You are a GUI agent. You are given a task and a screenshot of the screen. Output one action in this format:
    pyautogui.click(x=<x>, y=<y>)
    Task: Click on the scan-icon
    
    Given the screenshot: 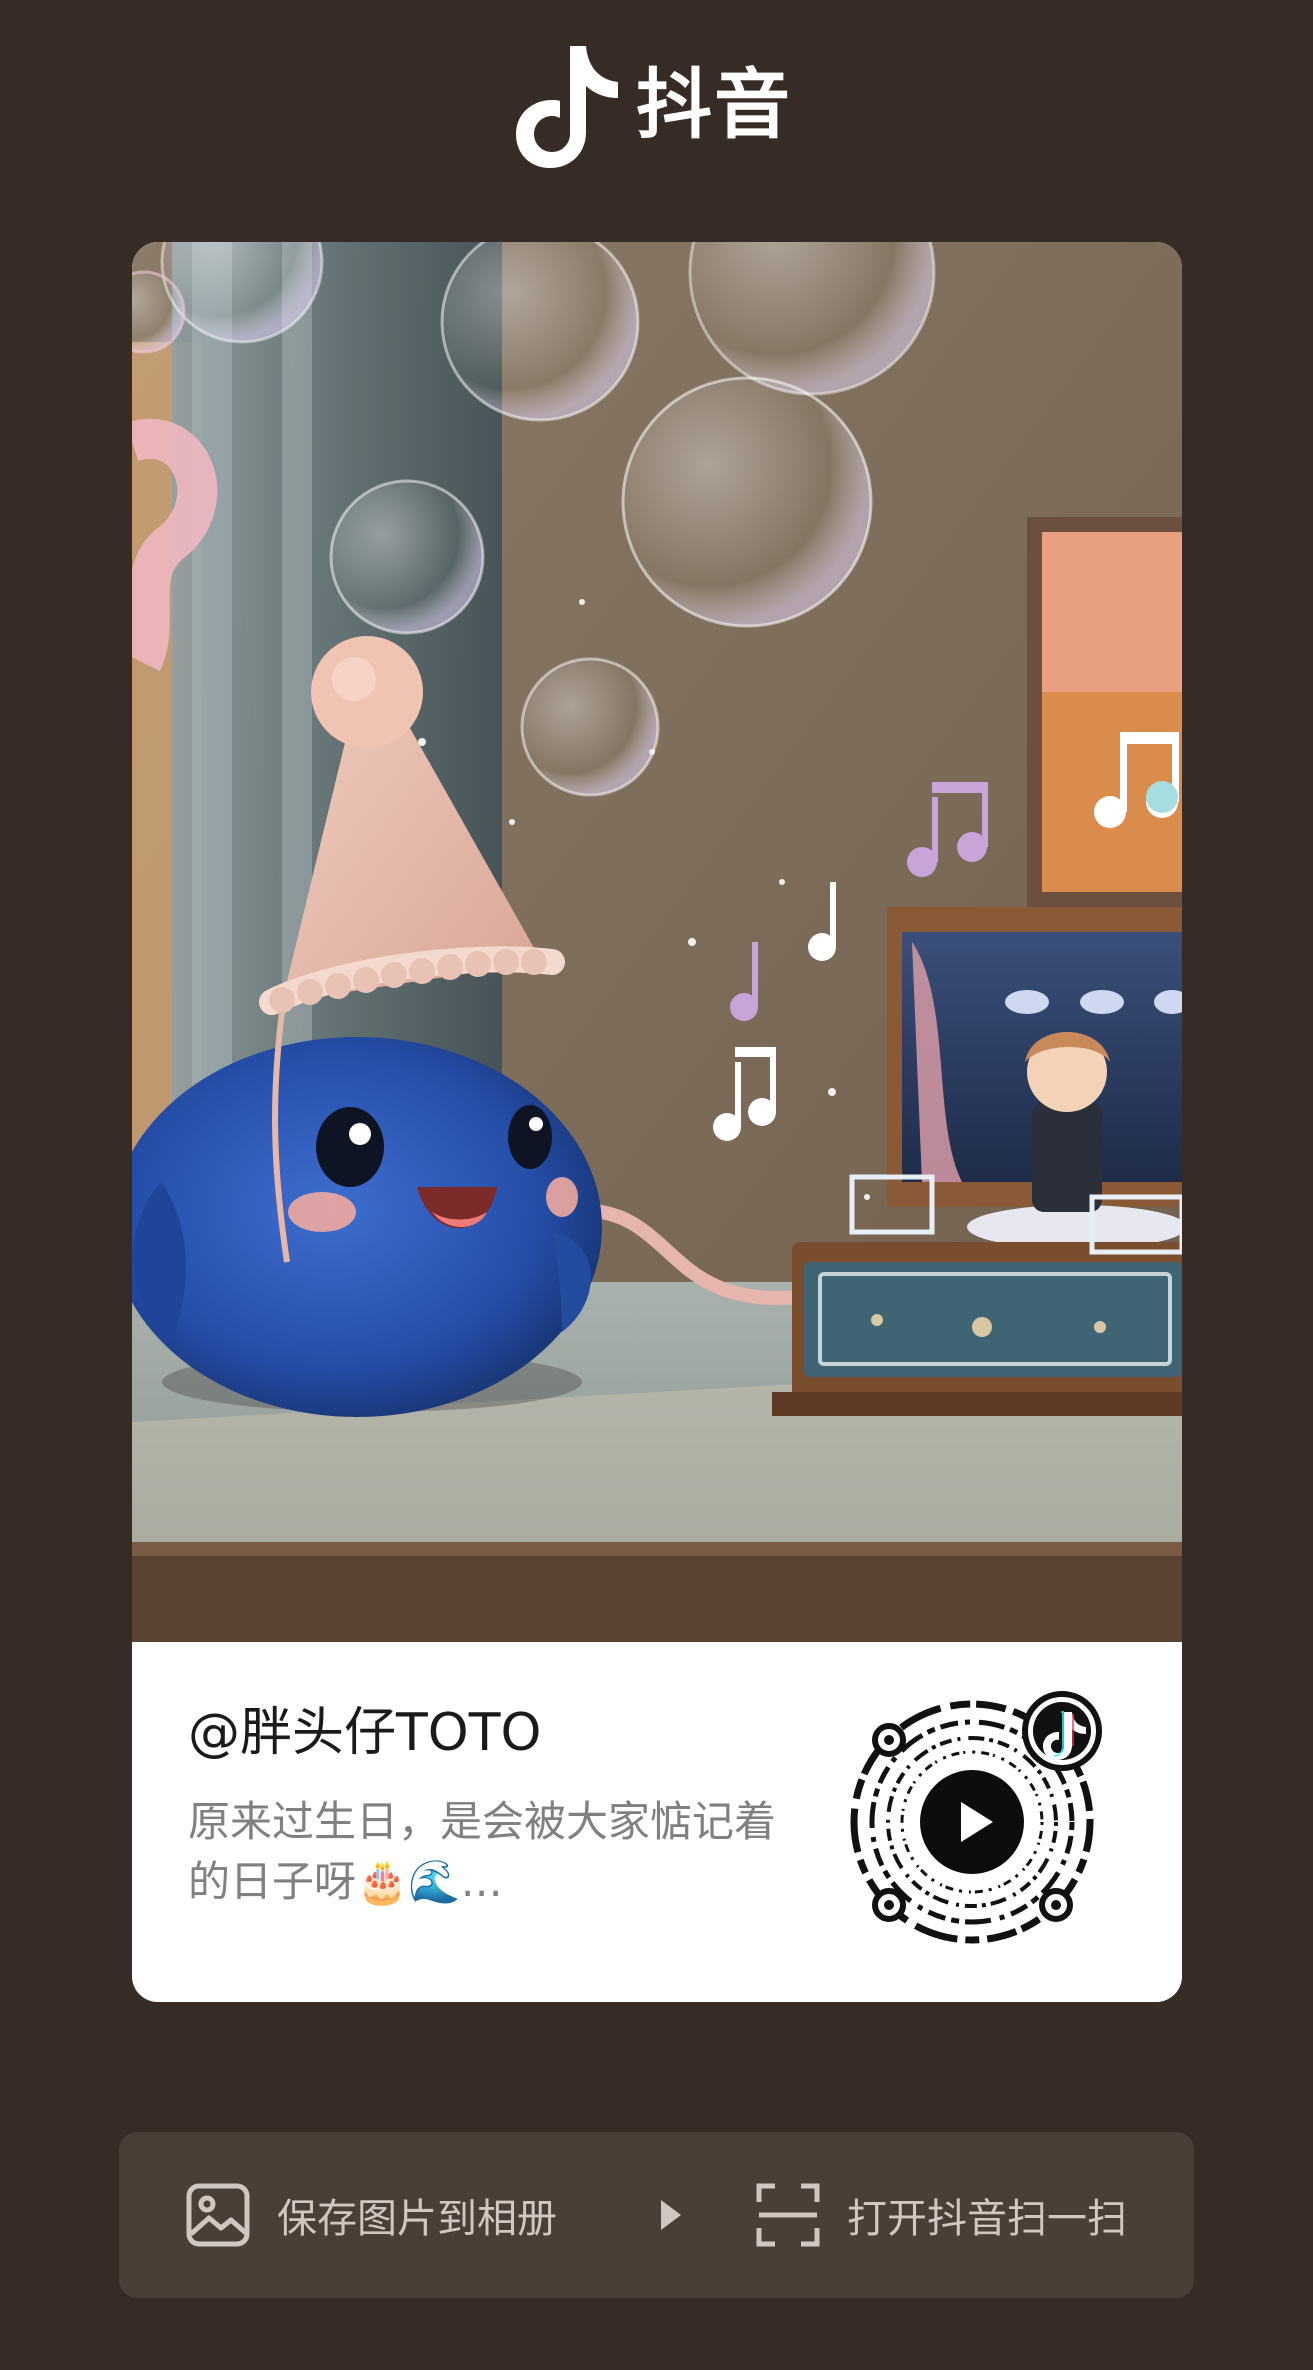 What is the action you would take?
    pyautogui.click(x=788, y=2215)
    